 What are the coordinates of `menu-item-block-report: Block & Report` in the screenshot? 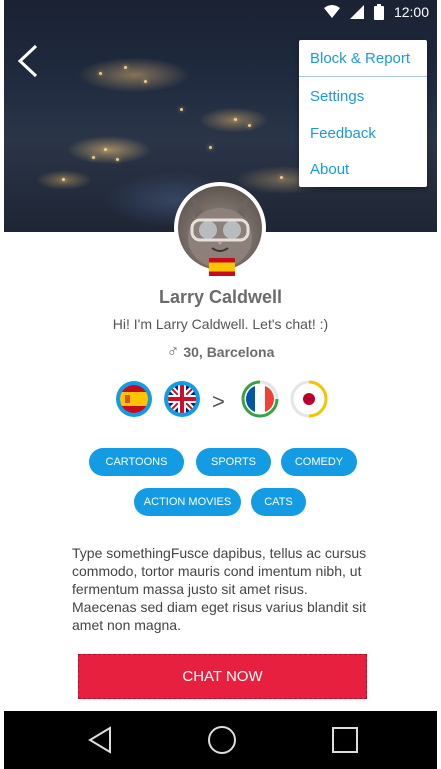 It's located at (363, 59).